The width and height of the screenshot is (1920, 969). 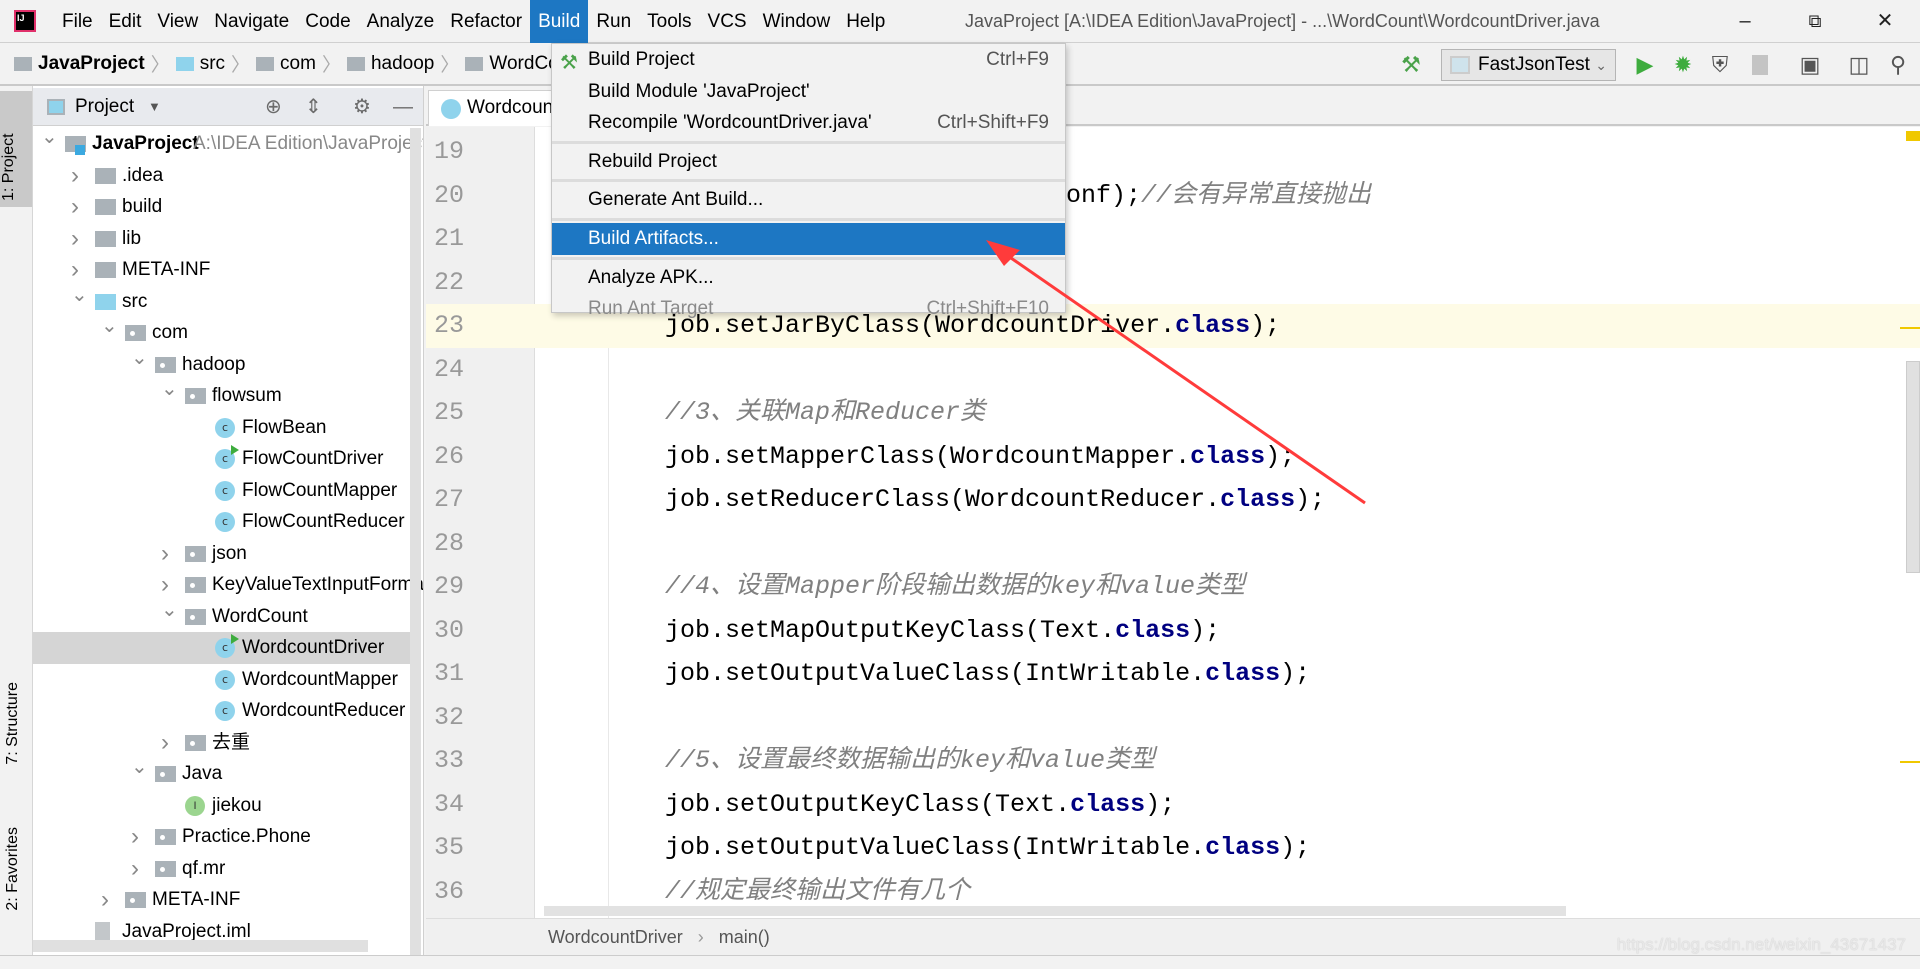 What do you see at coordinates (200, 946) in the screenshot?
I see `tree-horizontal-scrollbar` at bounding box center [200, 946].